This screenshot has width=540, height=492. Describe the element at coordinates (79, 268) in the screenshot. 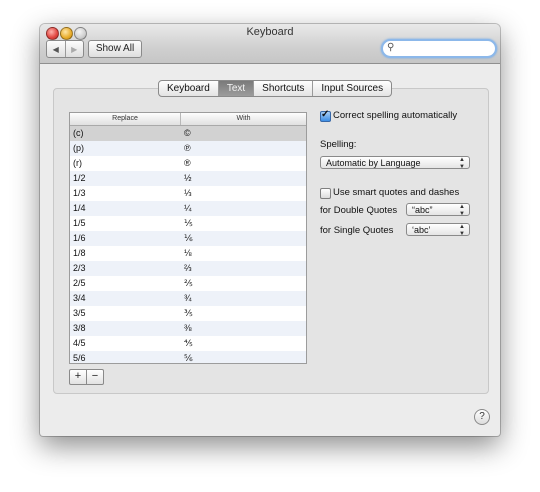

I see `replace-cell: 2/3` at that location.